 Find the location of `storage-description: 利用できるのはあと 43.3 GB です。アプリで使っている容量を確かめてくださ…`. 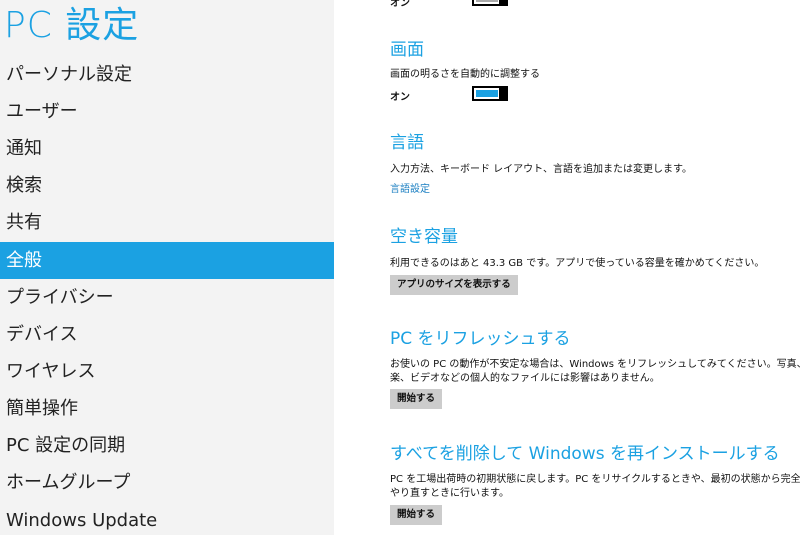

storage-description: 利用できるのはあと 43.3 GB です。アプリで使っている容量を確かめてくださ… is located at coordinates (577, 263).